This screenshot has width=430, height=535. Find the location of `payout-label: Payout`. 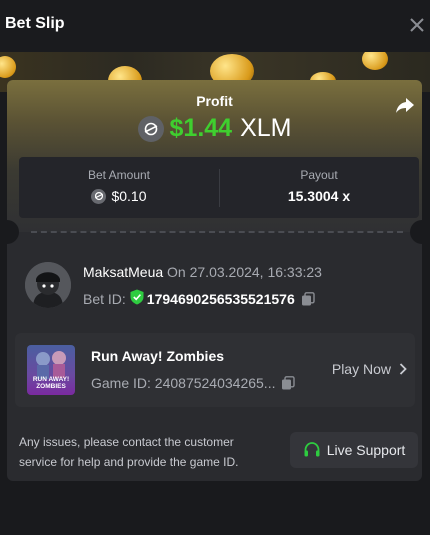

payout-label: Payout is located at coordinates (319, 175).